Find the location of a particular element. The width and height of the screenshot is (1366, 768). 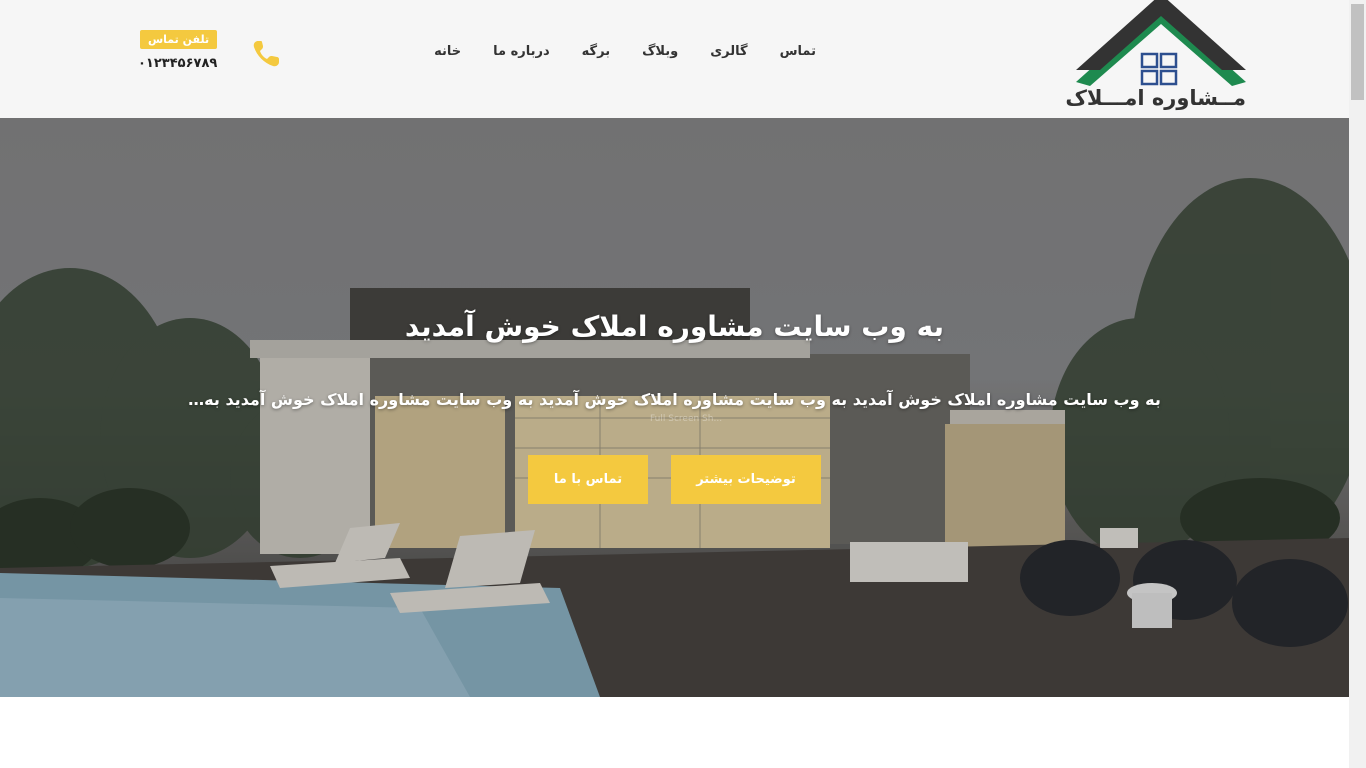

contact-us-button: تماس با ما is located at coordinates (588, 479).